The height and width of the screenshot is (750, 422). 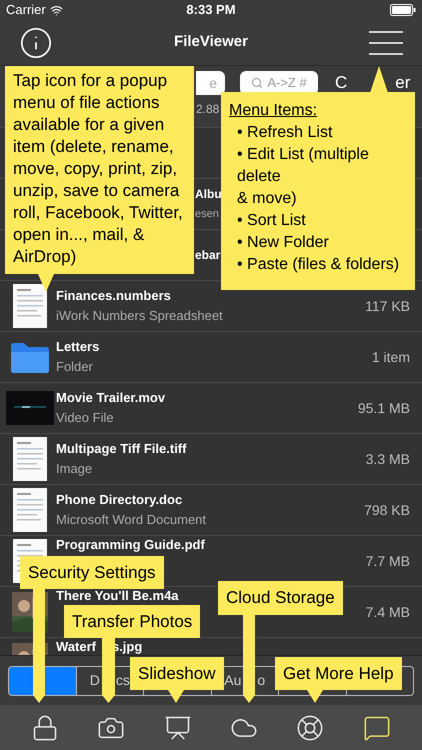 I want to click on callout-list-item: • Paste (files & folders), so click(x=318, y=265).